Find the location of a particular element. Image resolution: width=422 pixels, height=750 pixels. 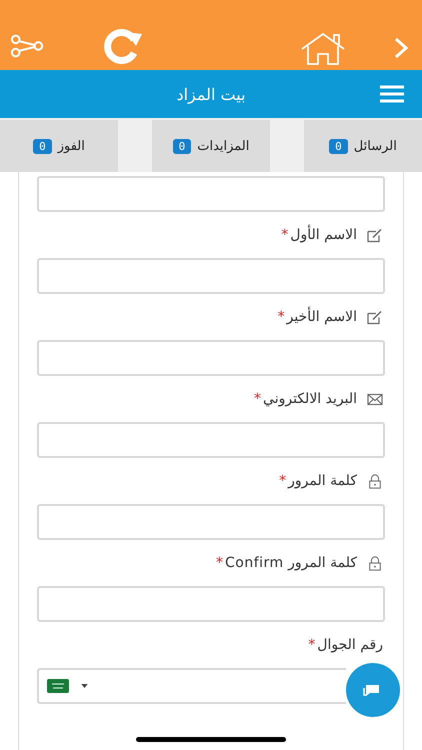

app-title: بيت المزاد is located at coordinates (211, 94).